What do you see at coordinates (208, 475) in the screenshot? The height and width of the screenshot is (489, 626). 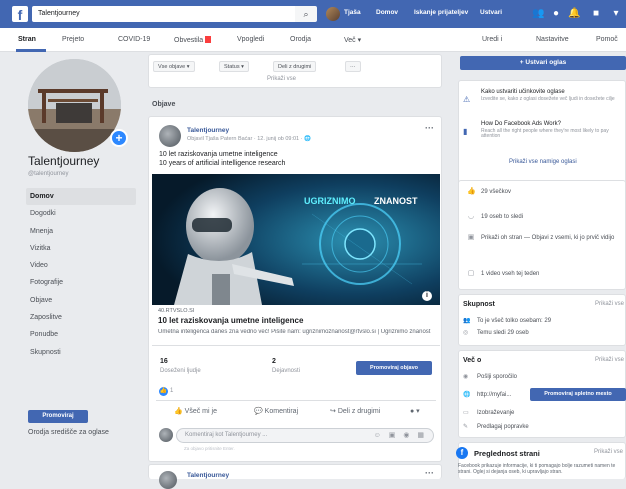 I see `post2-author-name: Talentjourney` at bounding box center [208, 475].